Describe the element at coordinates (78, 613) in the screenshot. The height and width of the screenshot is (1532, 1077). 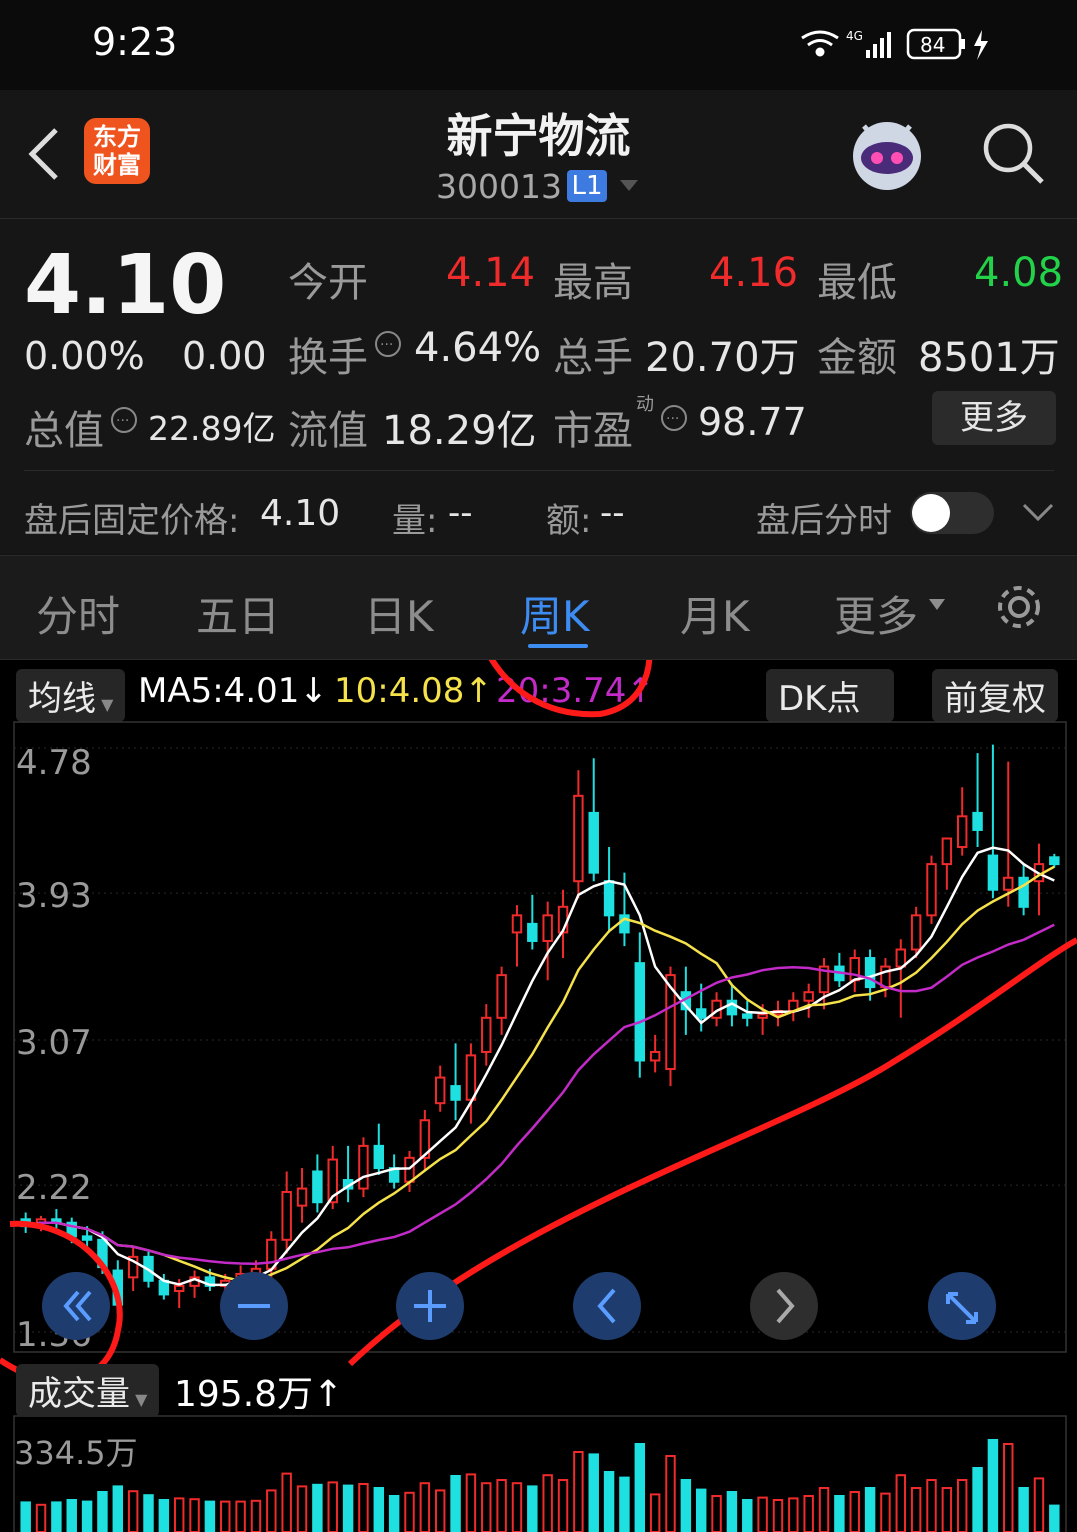
I see `tab-timeshare: 分时` at that location.